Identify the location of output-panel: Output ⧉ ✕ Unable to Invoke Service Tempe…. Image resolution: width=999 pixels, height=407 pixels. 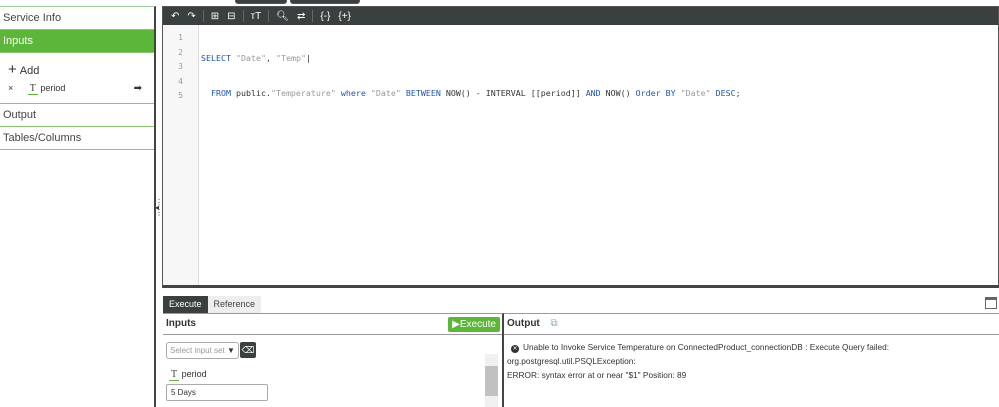
(751, 360).